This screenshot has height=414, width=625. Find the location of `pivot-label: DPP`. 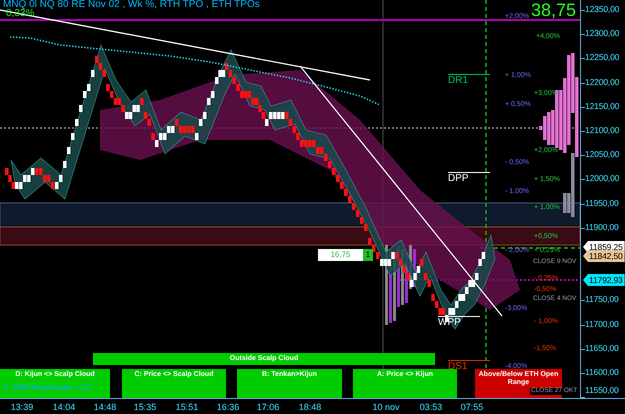

pivot-label: DPP is located at coordinates (458, 179).